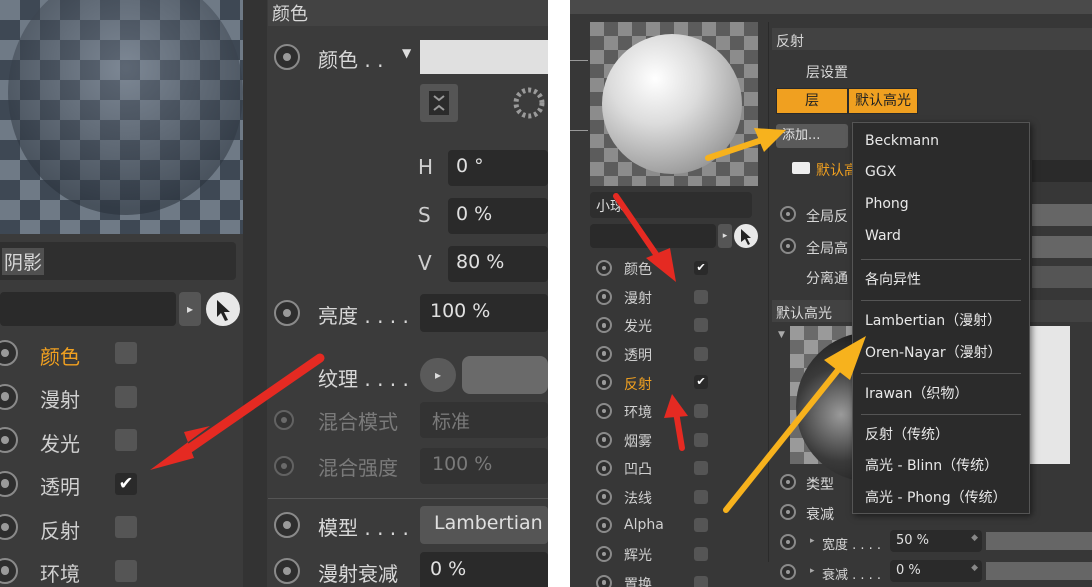  I want to click on channel-item: 置换, so click(675, 579).